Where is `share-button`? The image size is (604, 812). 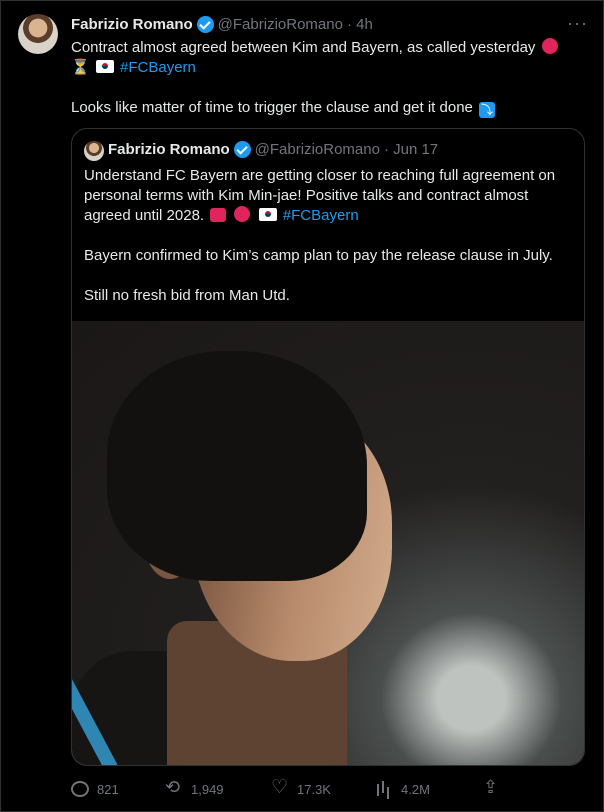 share-button is located at coordinates (492, 787).